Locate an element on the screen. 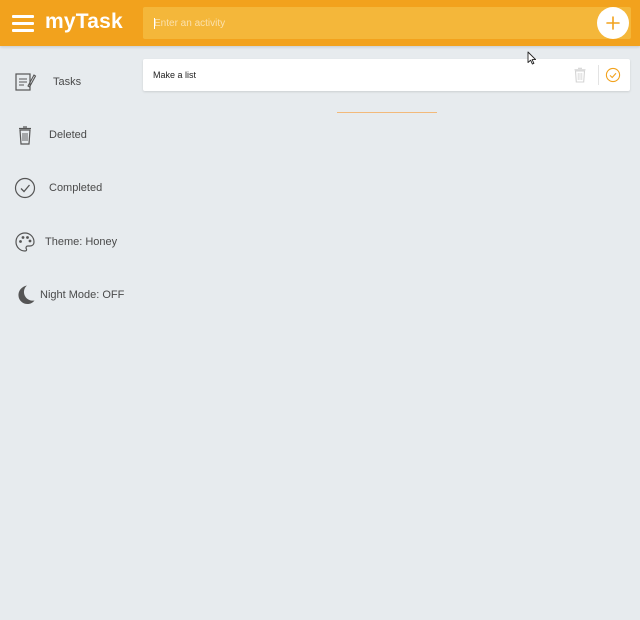  sidebar-item-theme: Theme: Honey is located at coordinates (70, 242).